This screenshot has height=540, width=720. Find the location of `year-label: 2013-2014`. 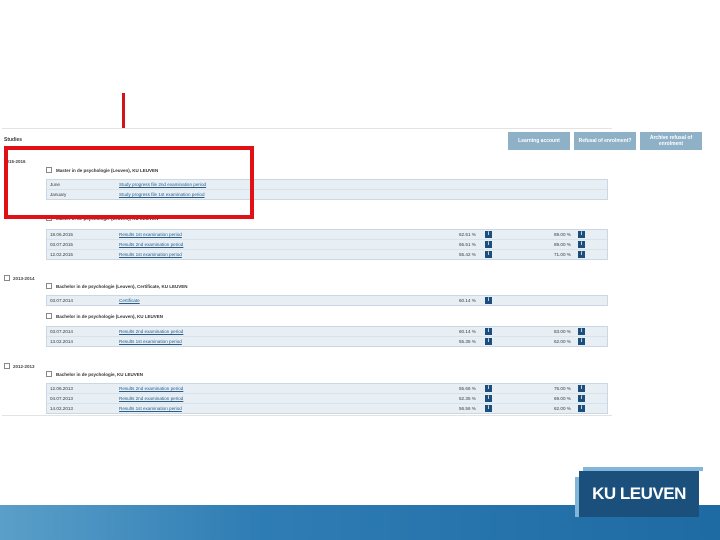

year-label: 2013-2014 is located at coordinates (24, 278).